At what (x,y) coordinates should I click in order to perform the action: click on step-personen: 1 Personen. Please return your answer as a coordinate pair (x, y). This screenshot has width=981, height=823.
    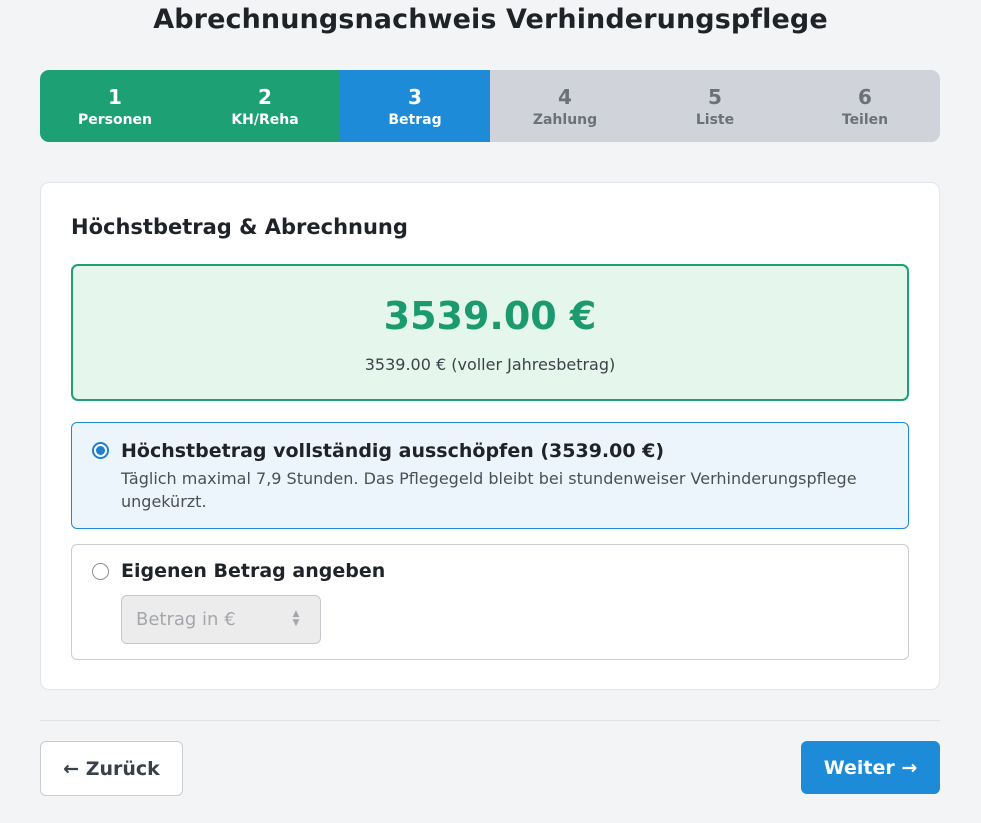
    Looking at the image, I should click on (115, 106).